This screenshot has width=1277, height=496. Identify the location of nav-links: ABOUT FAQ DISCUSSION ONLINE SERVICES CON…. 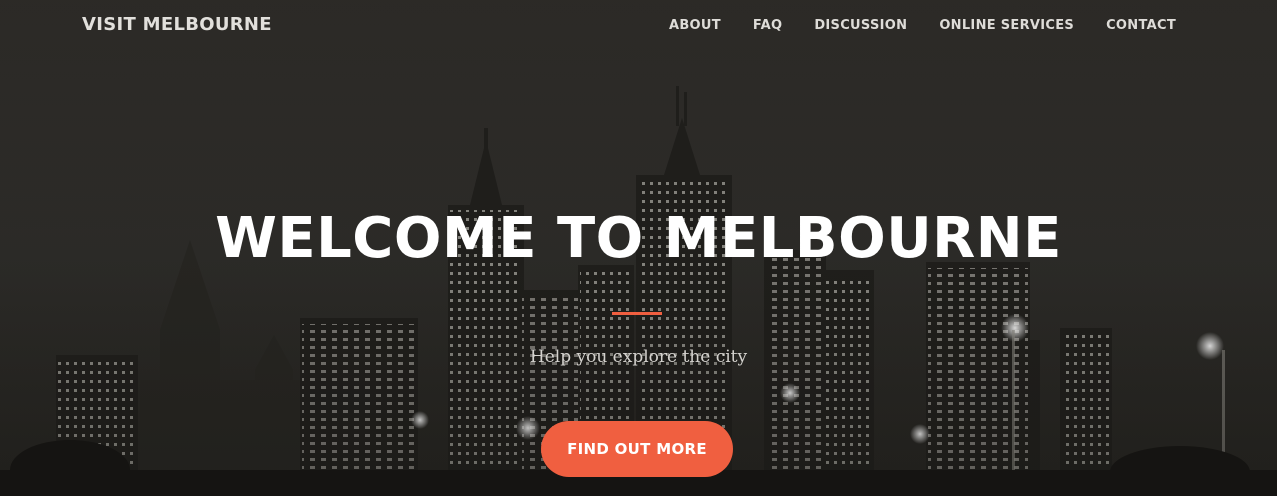
(922, 25).